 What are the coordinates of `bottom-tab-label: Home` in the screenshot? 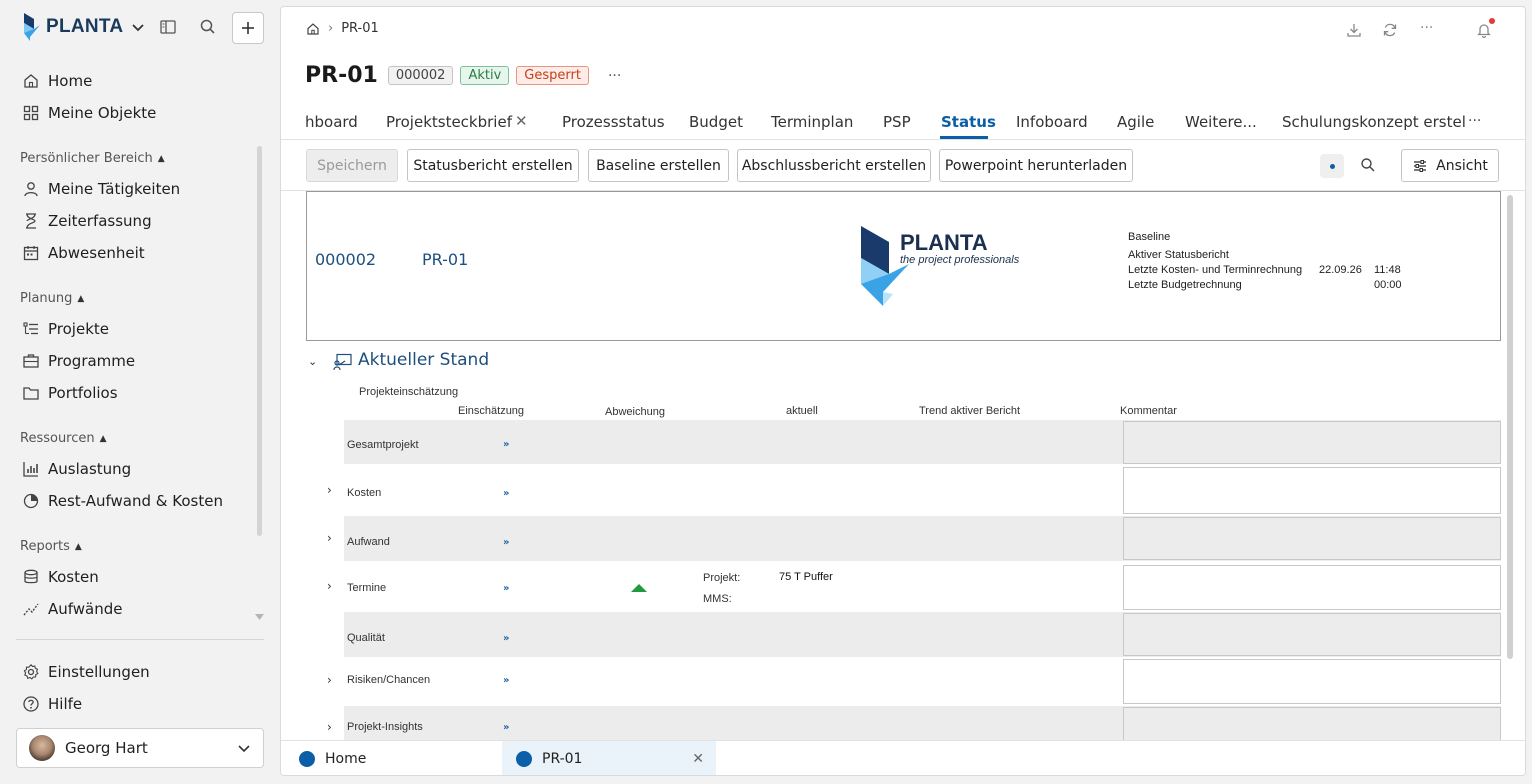 It's located at (346, 759).